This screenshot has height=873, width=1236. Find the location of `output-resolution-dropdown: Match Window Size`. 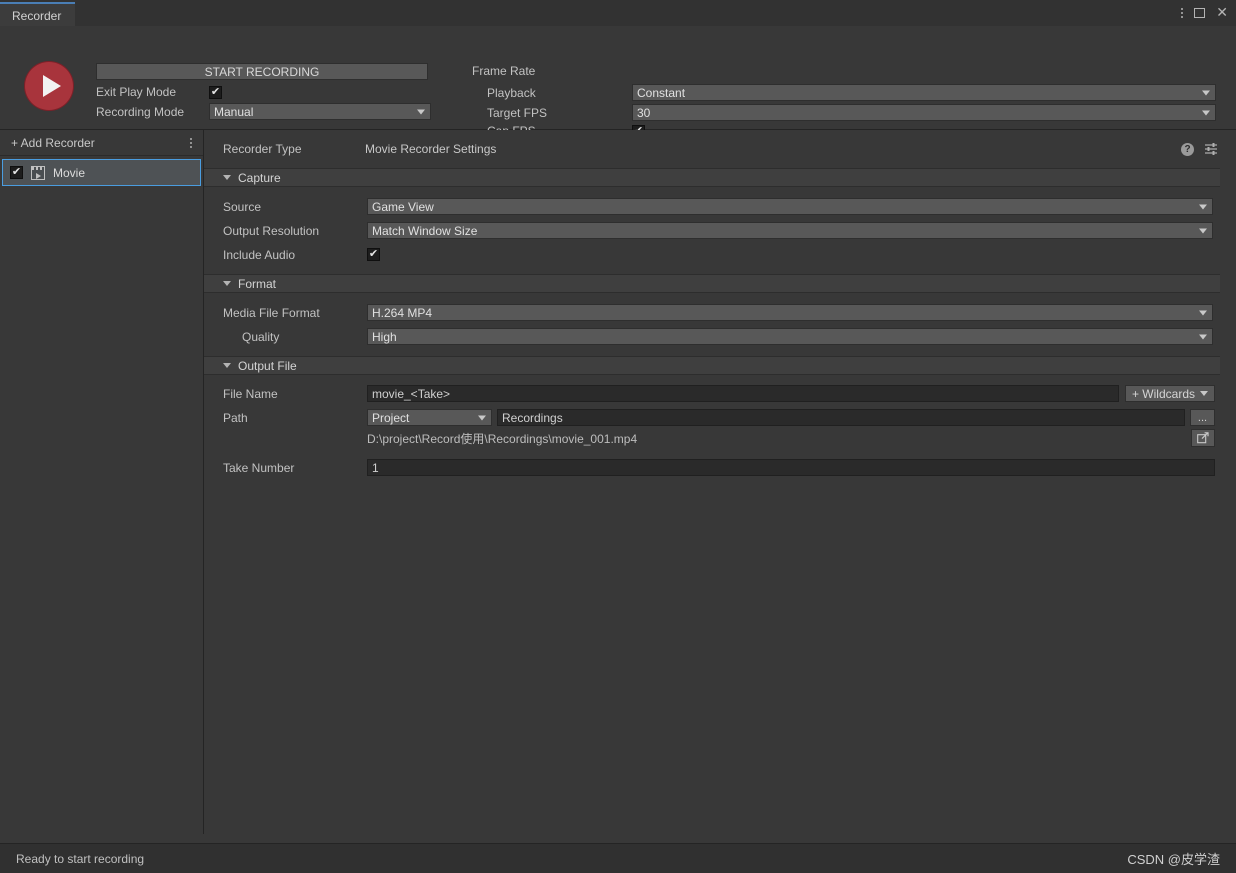

output-resolution-dropdown: Match Window Size is located at coordinates (790, 230).